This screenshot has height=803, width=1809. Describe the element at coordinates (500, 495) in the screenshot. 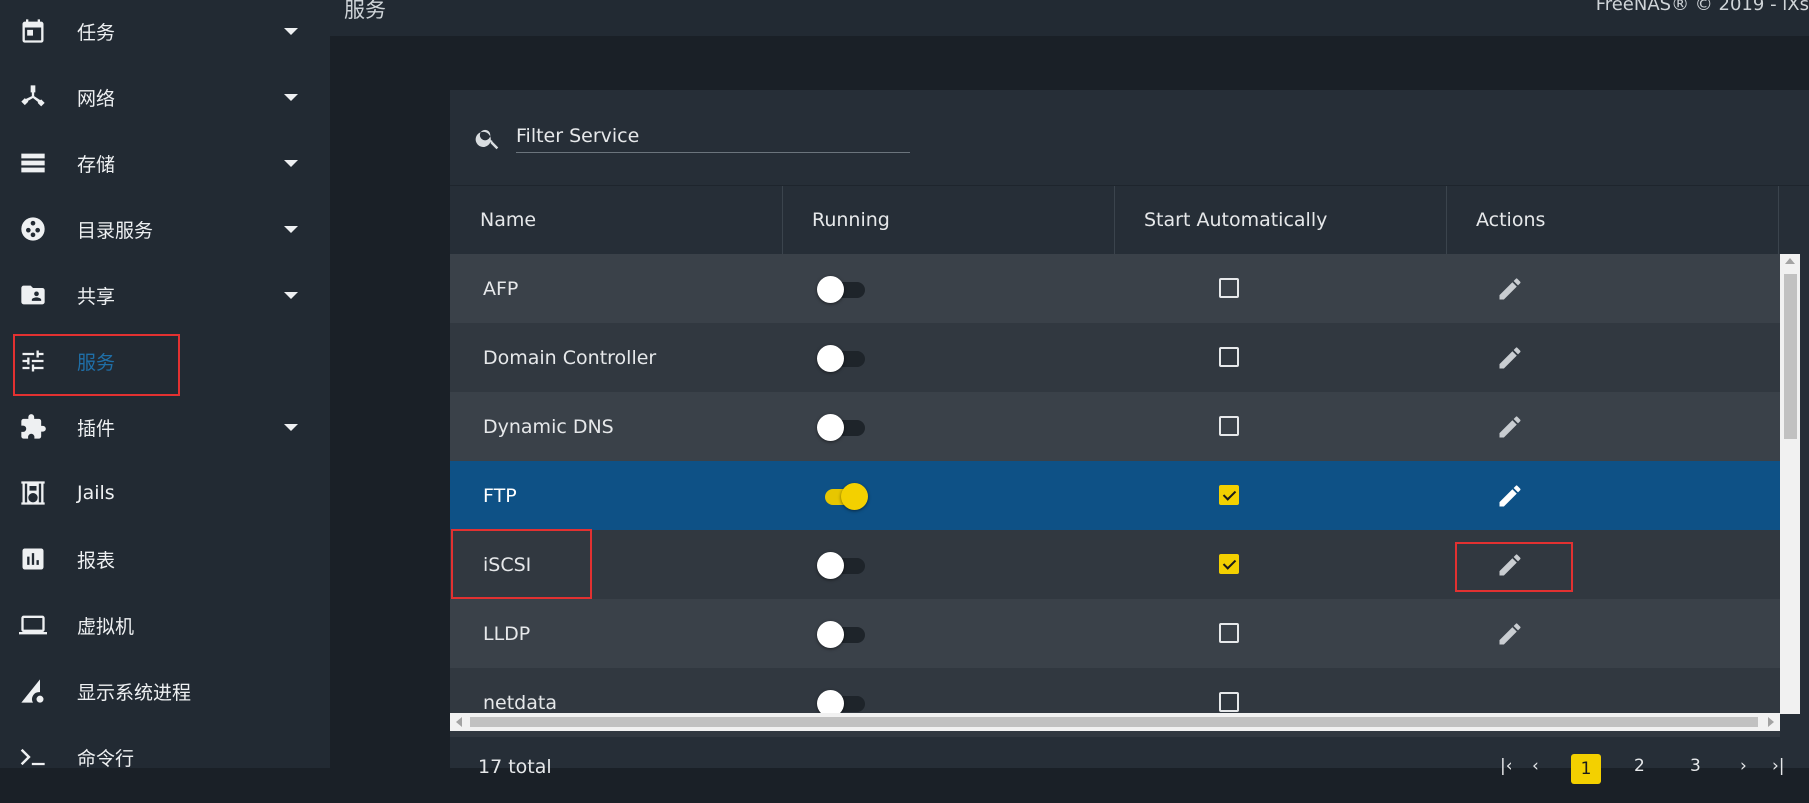

I see `service-name: FTP` at that location.